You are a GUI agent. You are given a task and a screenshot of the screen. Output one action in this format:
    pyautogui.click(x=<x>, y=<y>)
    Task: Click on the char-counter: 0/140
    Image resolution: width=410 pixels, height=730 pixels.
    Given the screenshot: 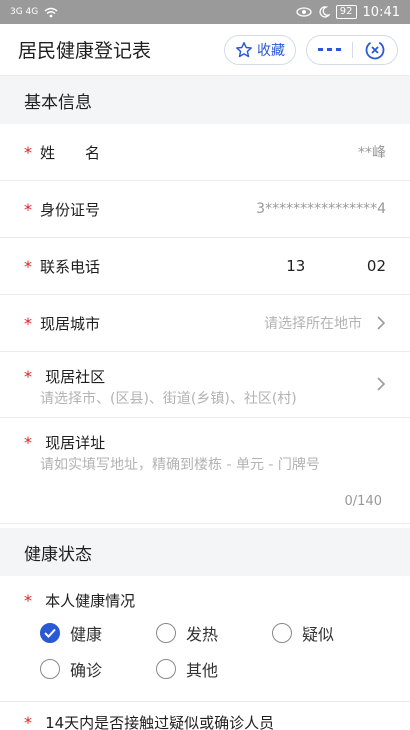 What is the action you would take?
    pyautogui.click(x=363, y=501)
    